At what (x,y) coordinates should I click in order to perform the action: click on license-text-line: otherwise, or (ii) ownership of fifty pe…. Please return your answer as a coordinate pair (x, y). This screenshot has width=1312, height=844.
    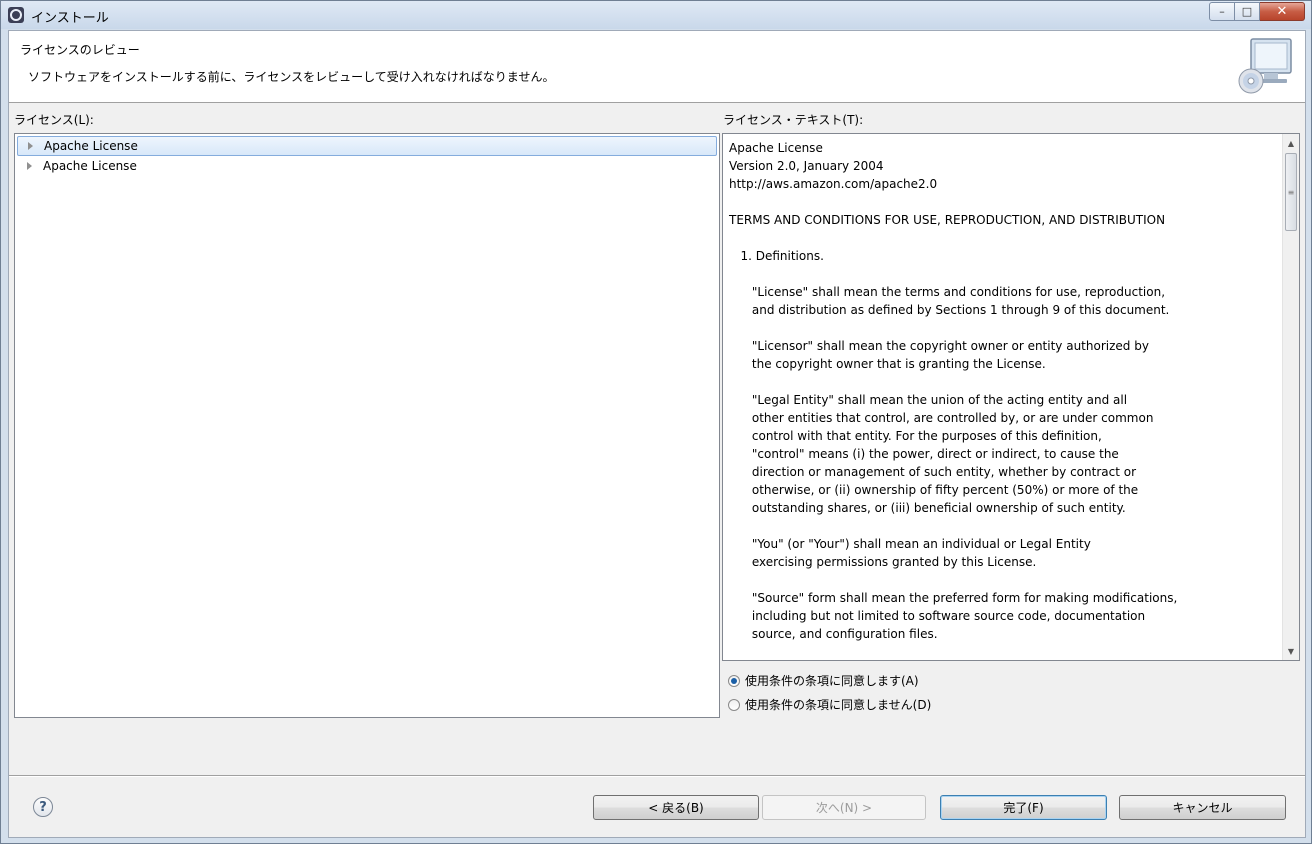
    Looking at the image, I should click on (934, 490).